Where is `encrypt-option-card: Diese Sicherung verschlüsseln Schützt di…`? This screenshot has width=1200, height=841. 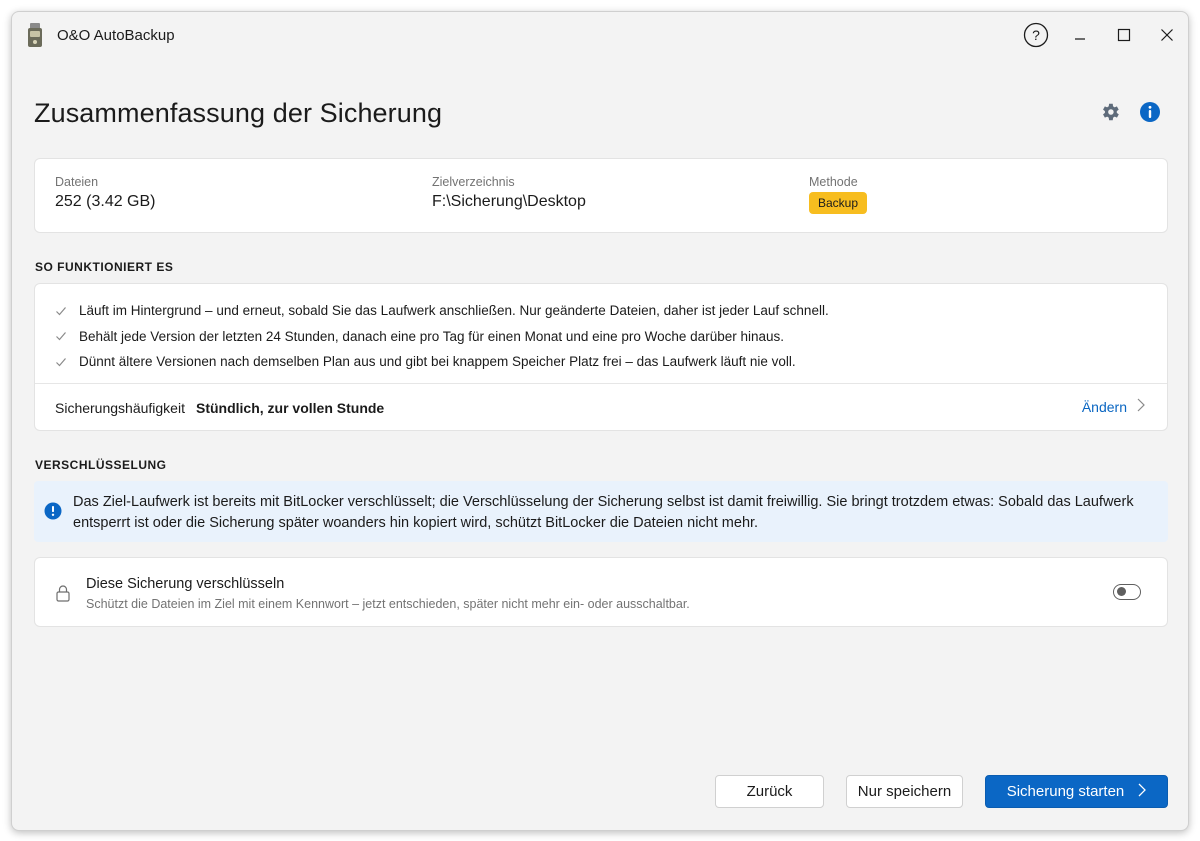 encrypt-option-card: Diese Sicherung verschlüsseln Schützt di… is located at coordinates (601, 592).